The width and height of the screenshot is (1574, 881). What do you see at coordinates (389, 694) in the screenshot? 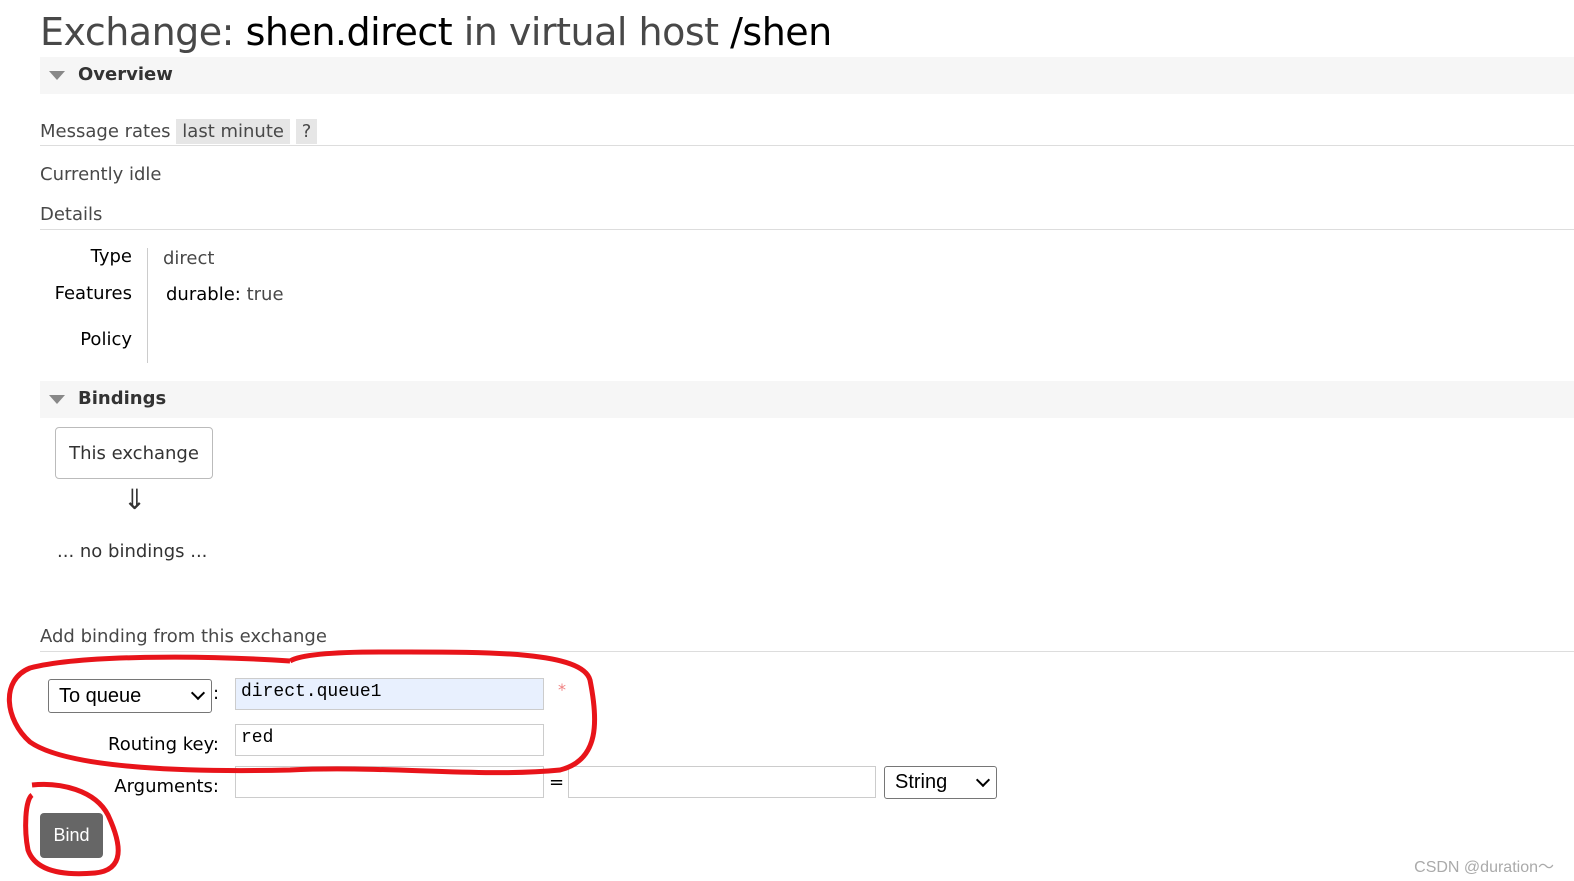
I see `destination-input: direct.queue1` at bounding box center [389, 694].